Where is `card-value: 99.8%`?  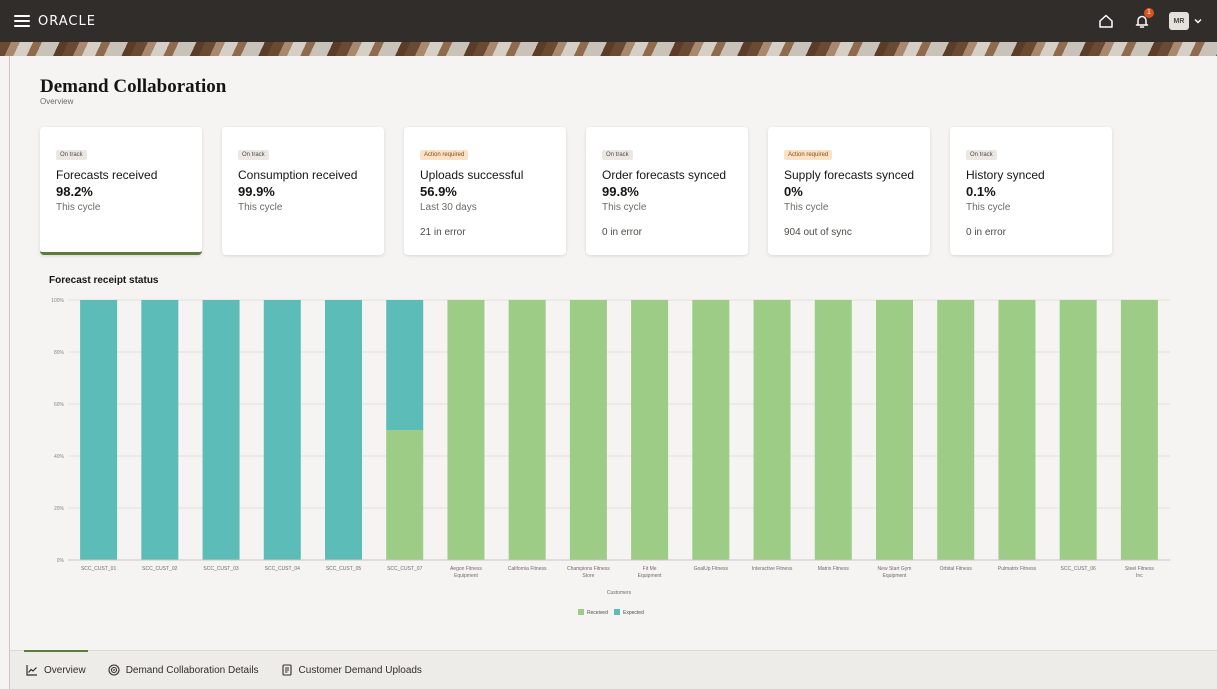 card-value: 99.8% is located at coordinates (620, 191).